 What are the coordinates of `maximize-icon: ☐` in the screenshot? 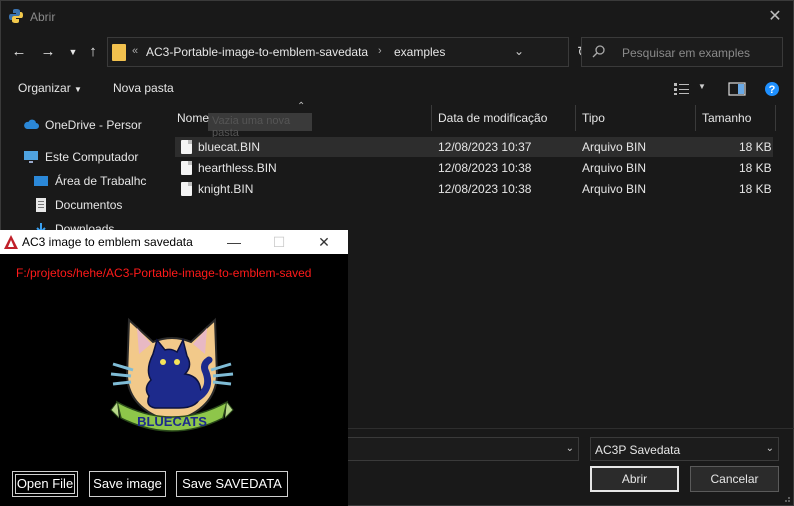 It's located at (279, 242).